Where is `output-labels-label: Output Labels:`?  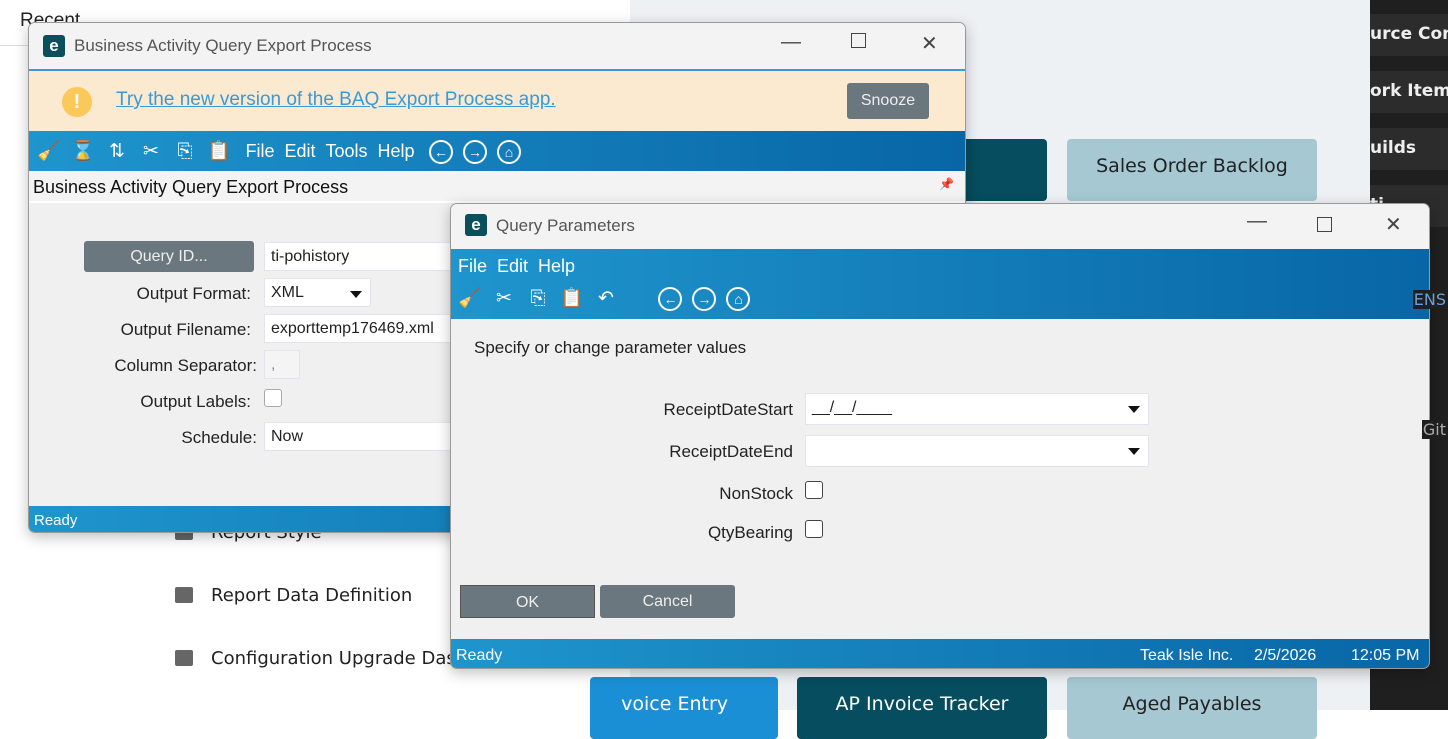
output-labels-label: Output Labels: is located at coordinates (195, 401).